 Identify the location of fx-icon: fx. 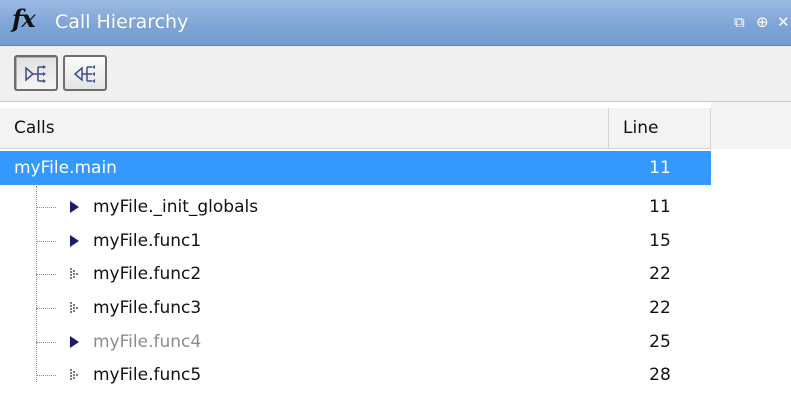
(24, 18).